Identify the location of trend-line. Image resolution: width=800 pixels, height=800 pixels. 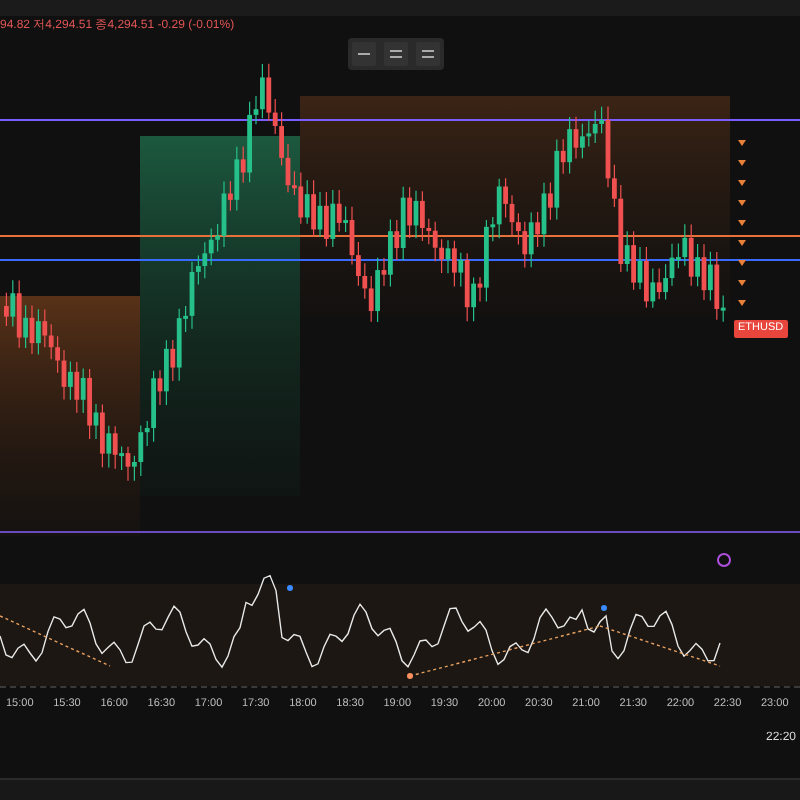
(55, 641).